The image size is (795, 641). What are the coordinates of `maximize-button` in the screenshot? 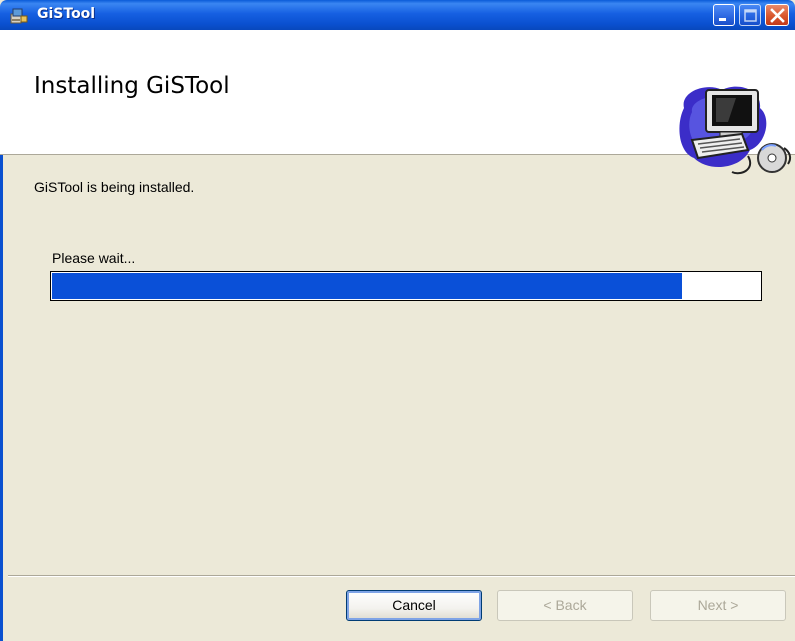 It's located at (750, 15).